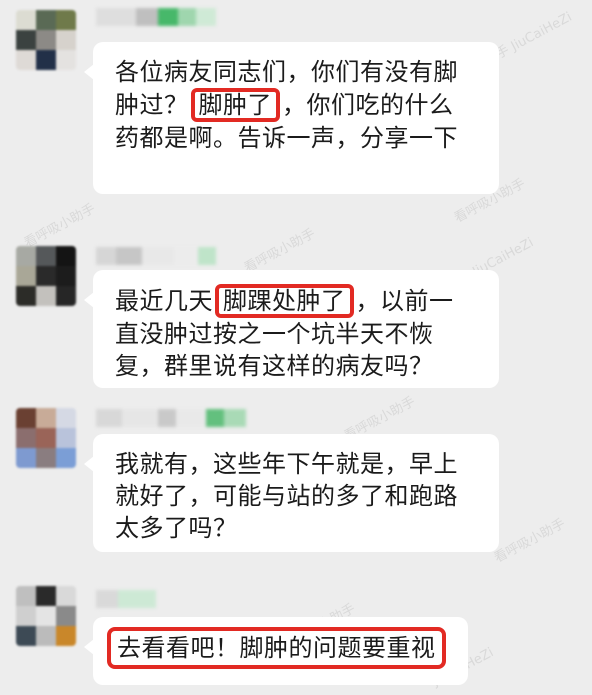  I want to click on highlighted-text: 去看看吧！脚肿的问题要重视, so click(276, 648).